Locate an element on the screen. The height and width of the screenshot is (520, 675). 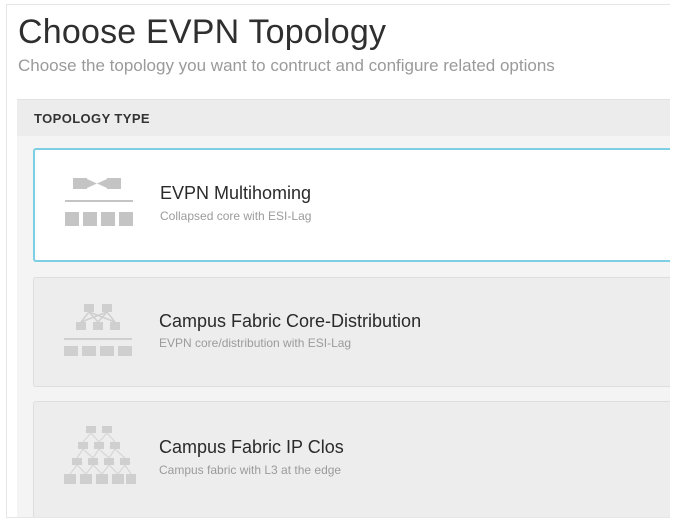
page-title: Choose EVPN Topology is located at coordinates (202, 32).